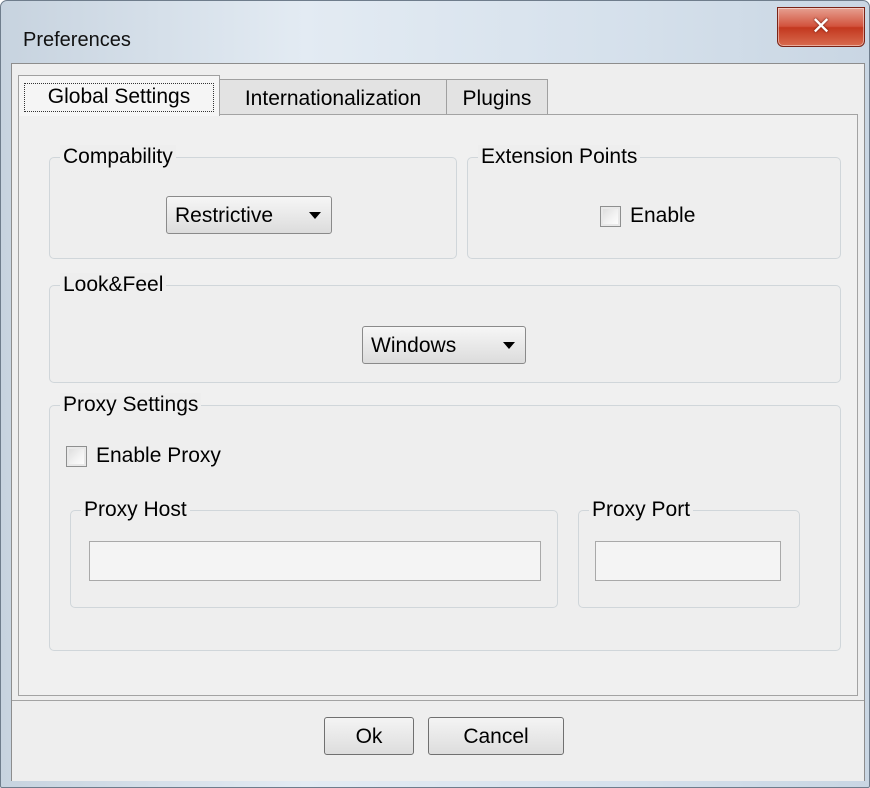 Image resolution: width=870 pixels, height=788 pixels. I want to click on tab-label: Internationalization, so click(333, 98).